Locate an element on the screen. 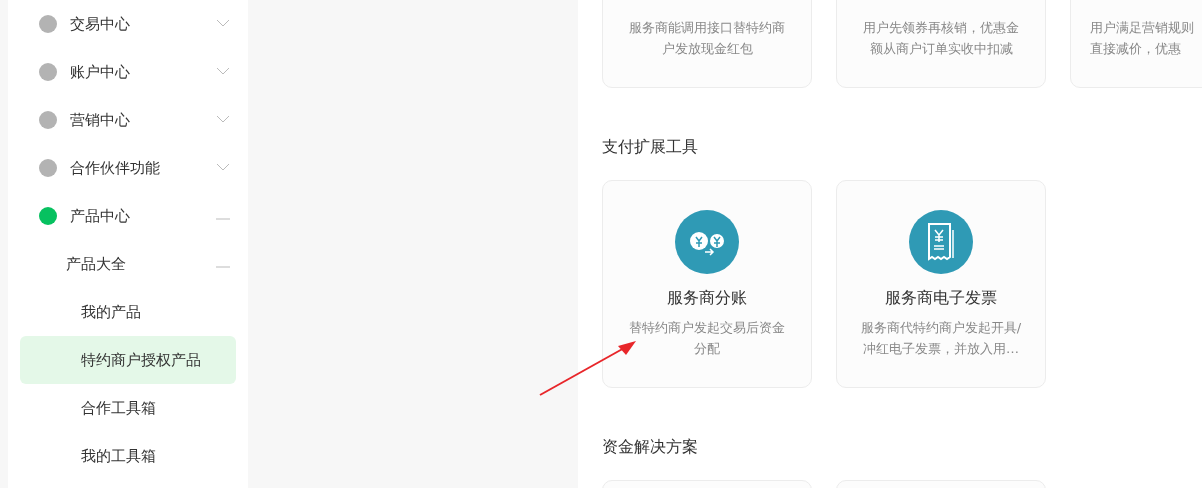  receipt-icon is located at coordinates (941, 242).